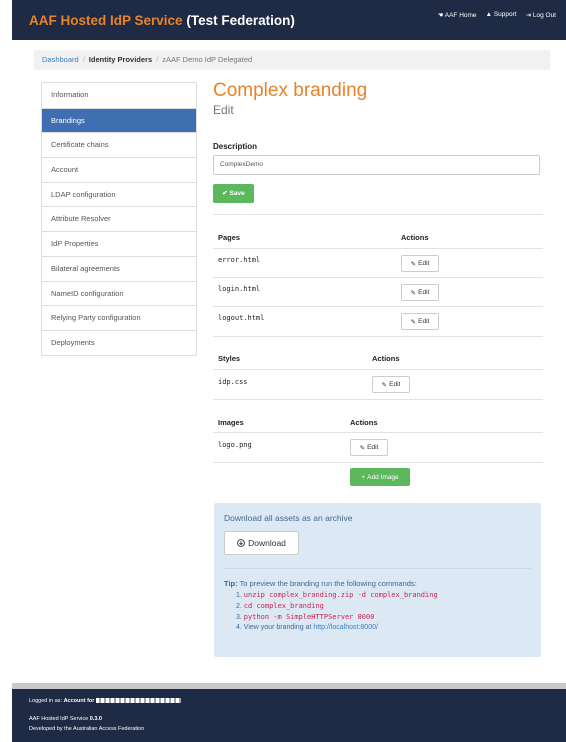 The width and height of the screenshot is (566, 742). Describe the element at coordinates (309, 617) in the screenshot. I see `step-command: python -m SimpleHTTPServer 8000` at that location.